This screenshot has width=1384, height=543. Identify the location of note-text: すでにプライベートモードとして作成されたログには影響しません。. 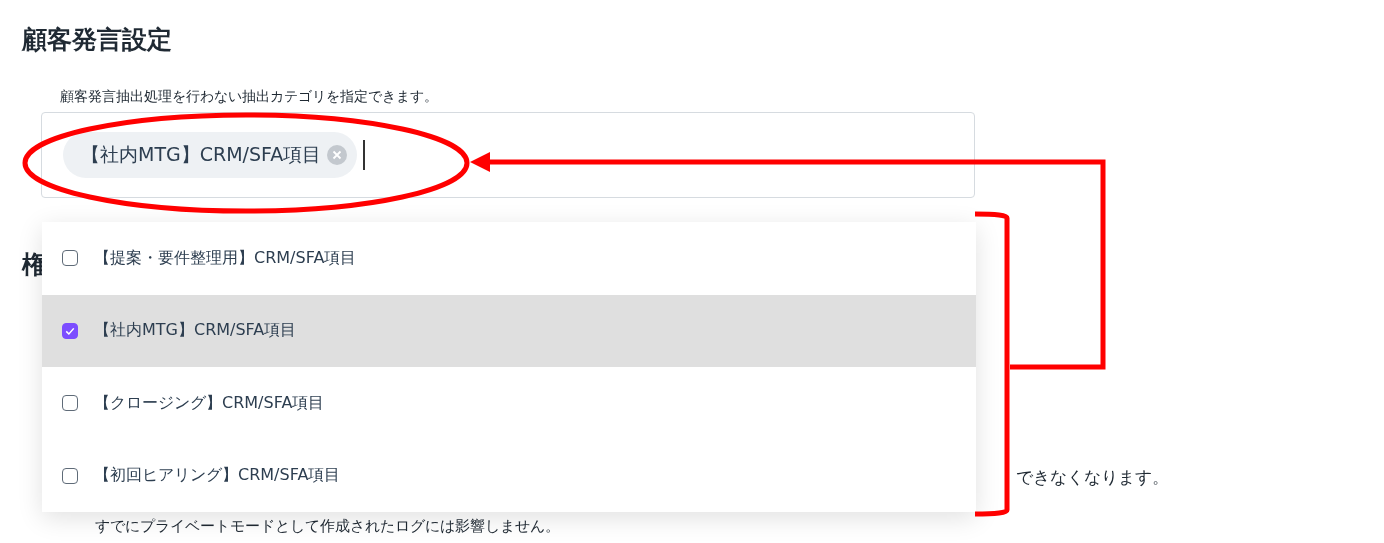
(327, 526).